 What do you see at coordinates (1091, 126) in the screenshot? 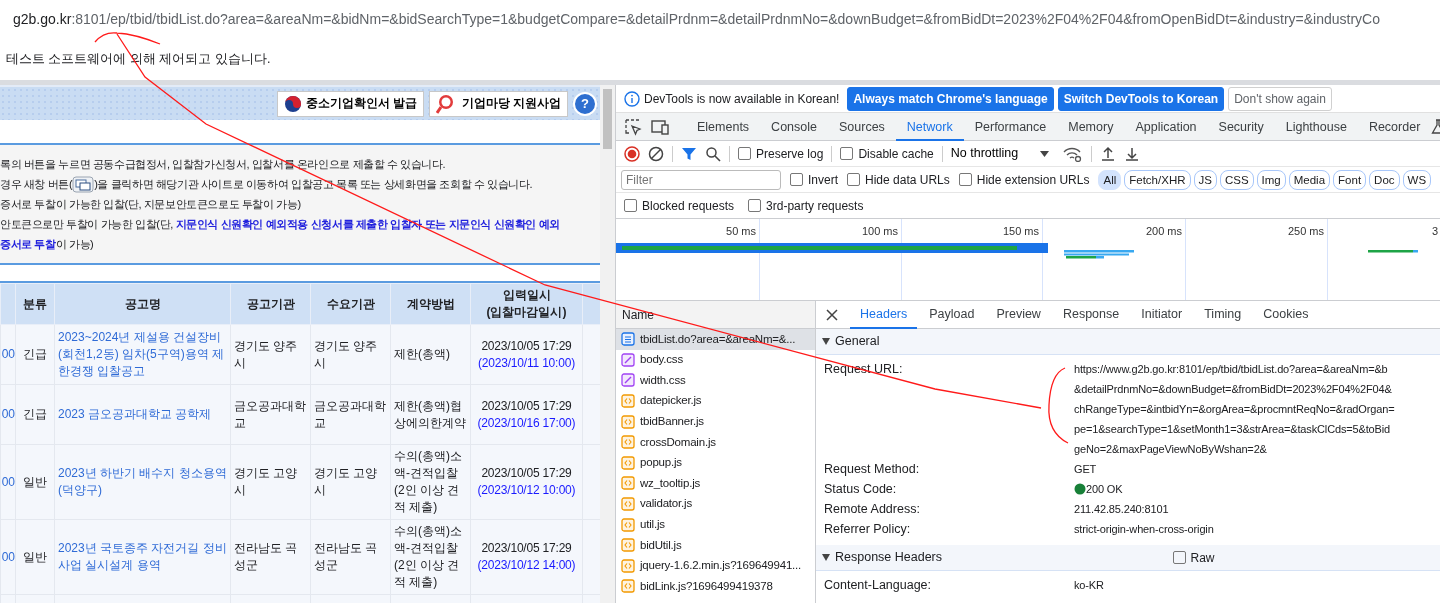
I see `panel-tab: Memory` at bounding box center [1091, 126].